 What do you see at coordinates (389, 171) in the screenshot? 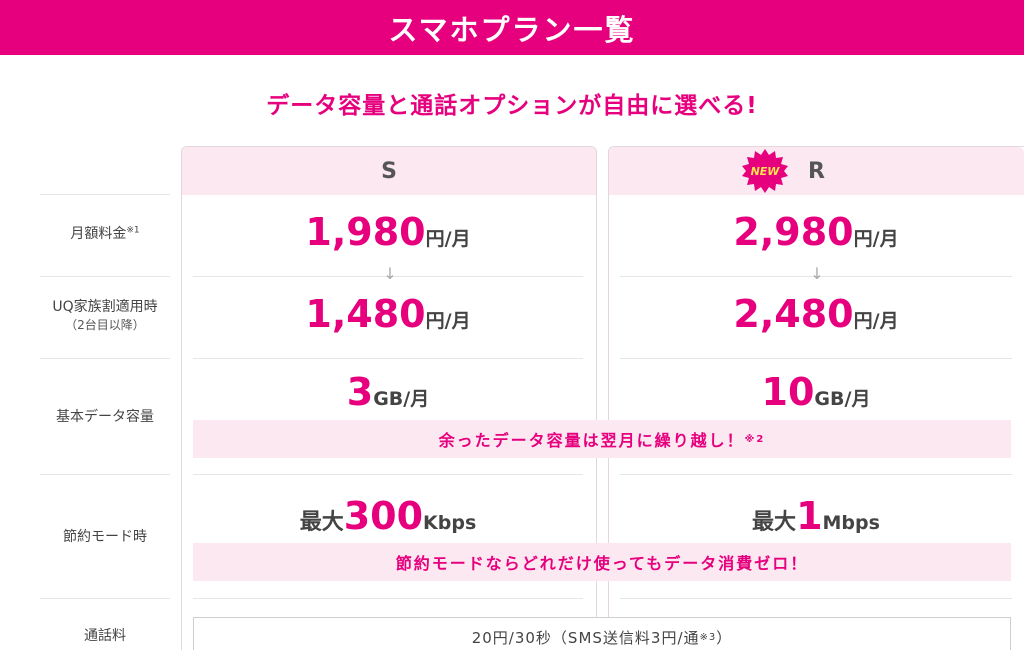
I see `plan-name-s: S` at bounding box center [389, 171].